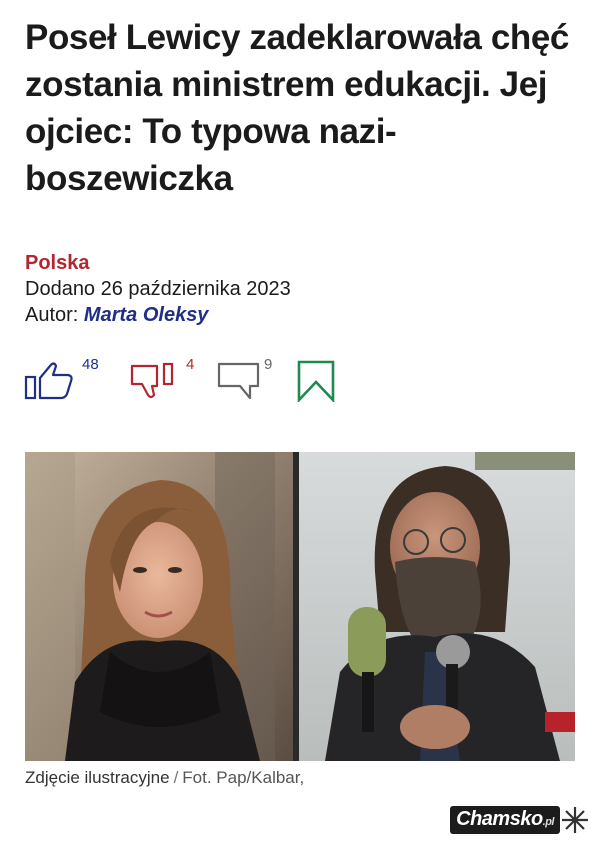  I want to click on cross-logo-icon, so click(575, 820).